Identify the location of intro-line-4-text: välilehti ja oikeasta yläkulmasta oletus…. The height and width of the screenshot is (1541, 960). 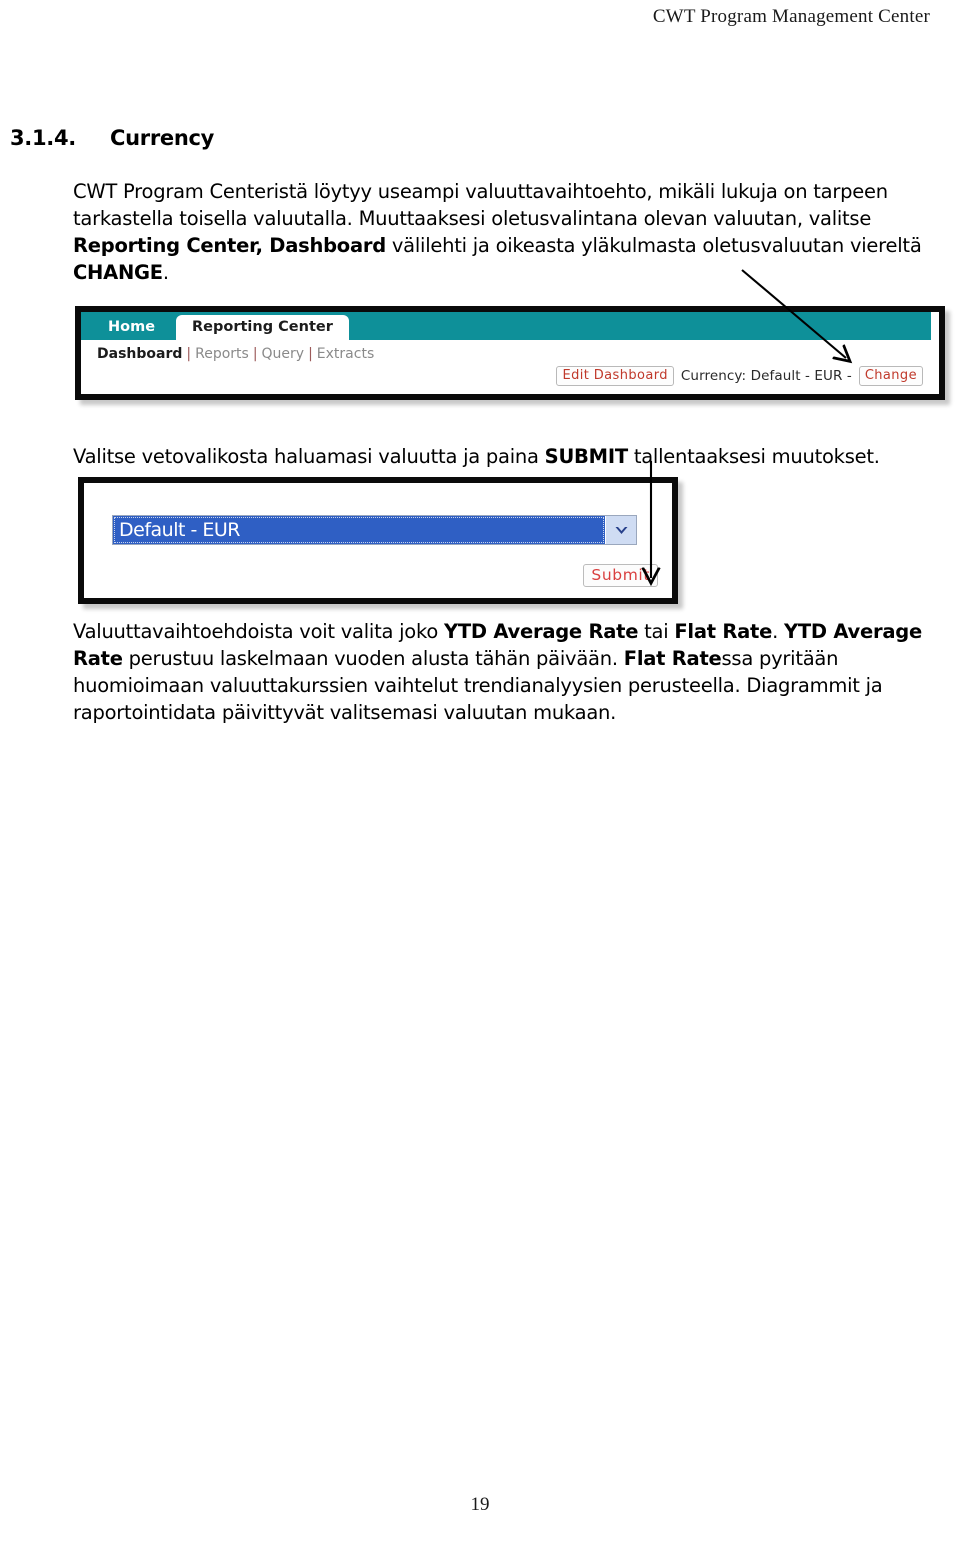
(656, 245).